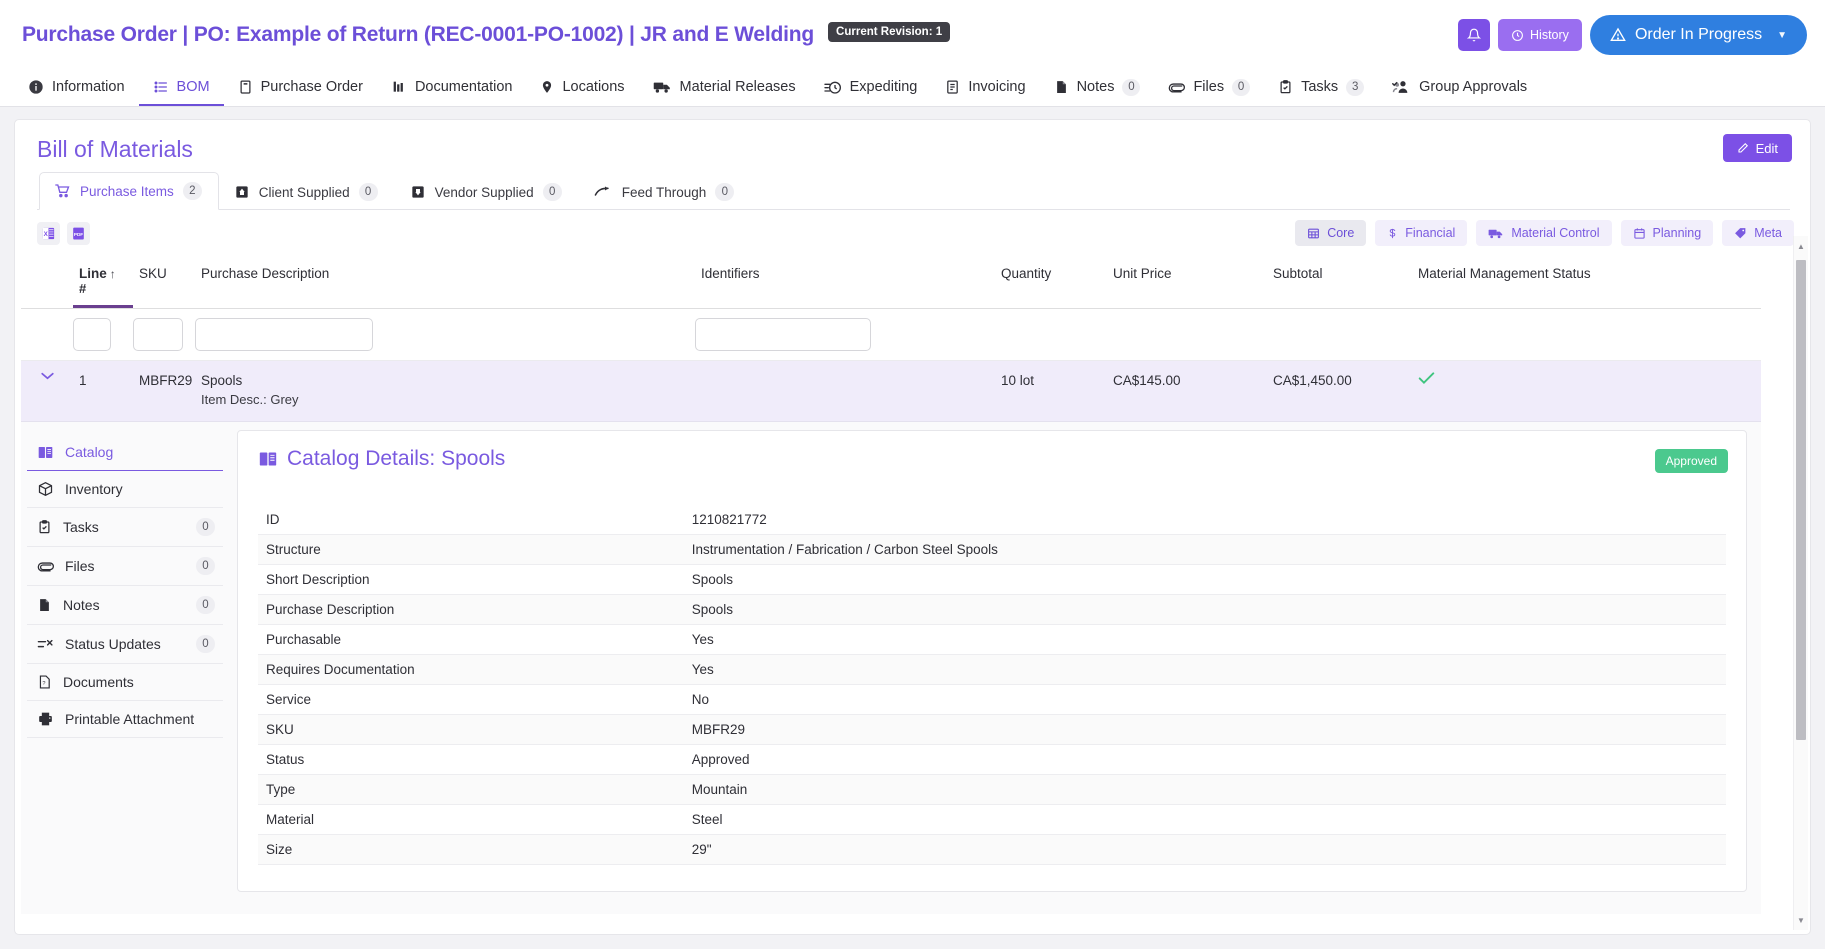  I want to click on bell-icon, so click(1474, 35).